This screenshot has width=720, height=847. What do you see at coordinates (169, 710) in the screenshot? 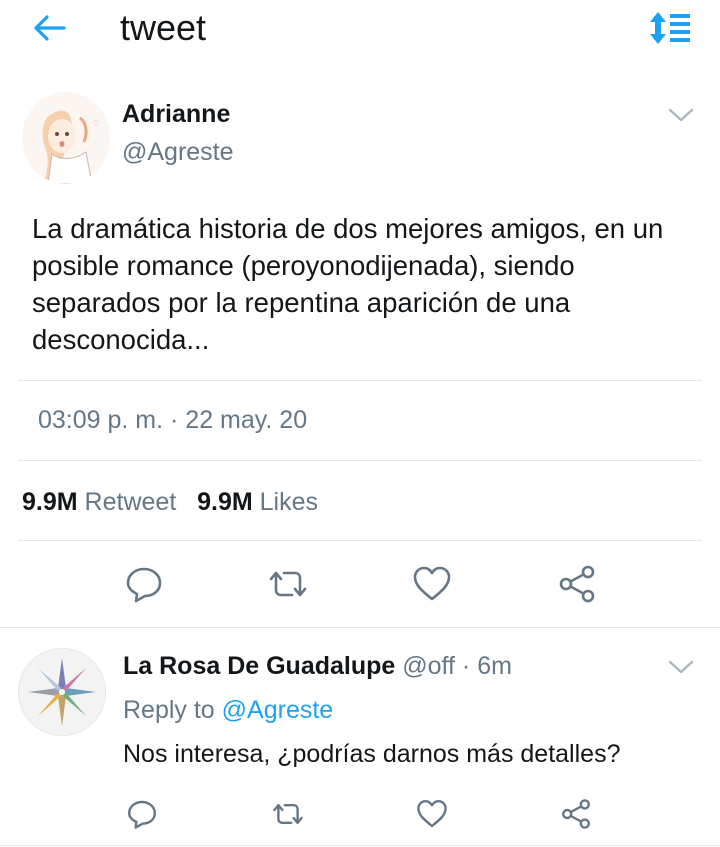
I see `reply-to-prefix: Reply to` at bounding box center [169, 710].